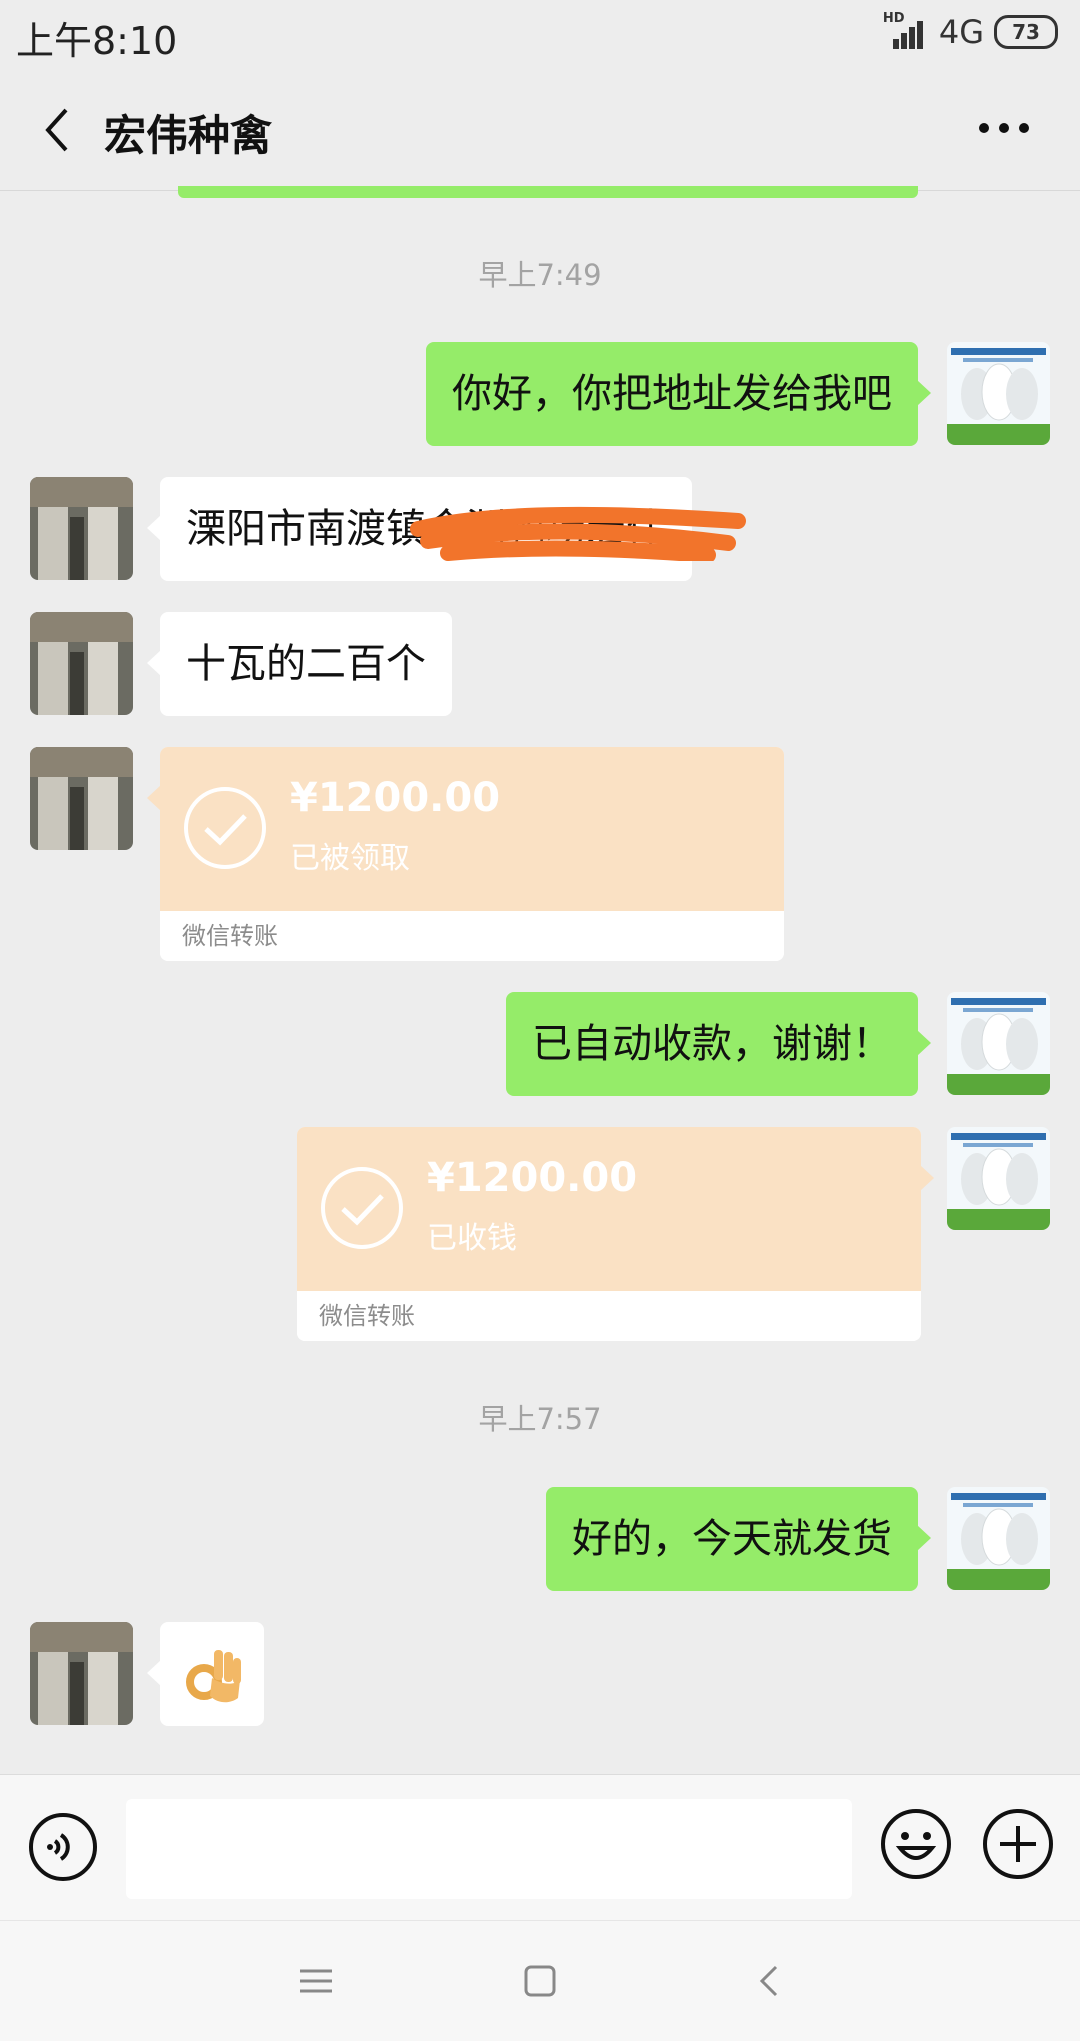 This screenshot has width=1080, height=2041. What do you see at coordinates (97, 41) in the screenshot?
I see `status-time: 上午8:10` at bounding box center [97, 41].